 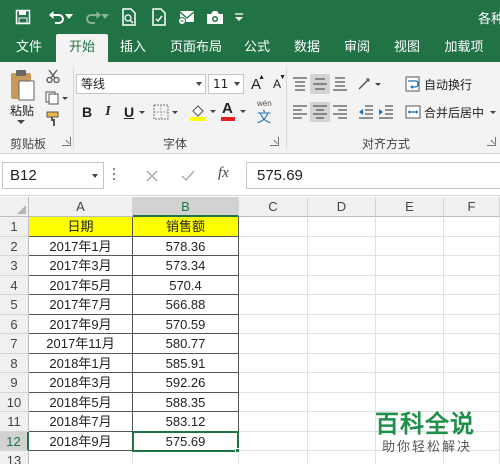 I want to click on italic-button: I, so click(x=108, y=112).